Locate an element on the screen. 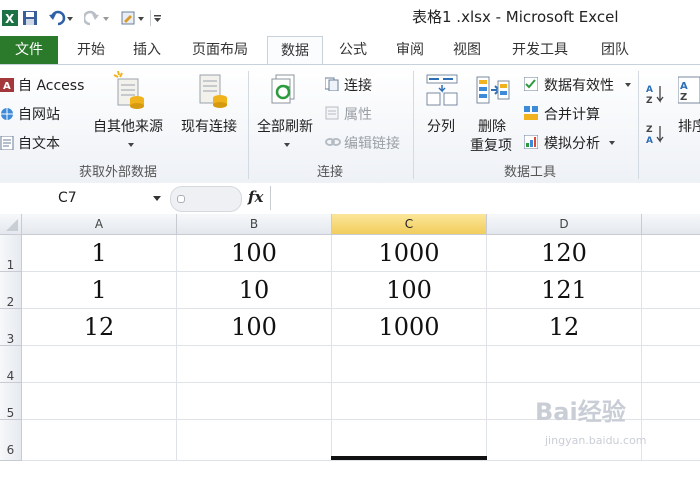 This screenshot has width=700, height=480. active-cell-border is located at coordinates (409, 458).